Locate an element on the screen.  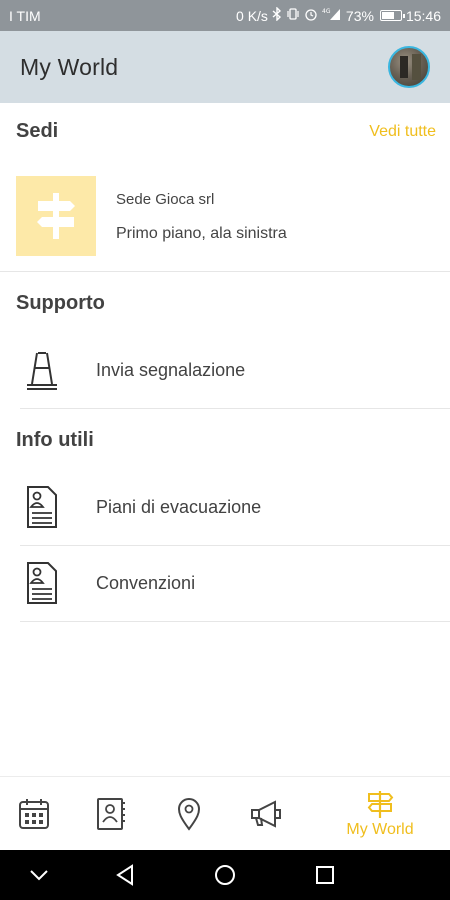
sede-detail: Primo piano, ala sinistra is located at coordinates (201, 233).